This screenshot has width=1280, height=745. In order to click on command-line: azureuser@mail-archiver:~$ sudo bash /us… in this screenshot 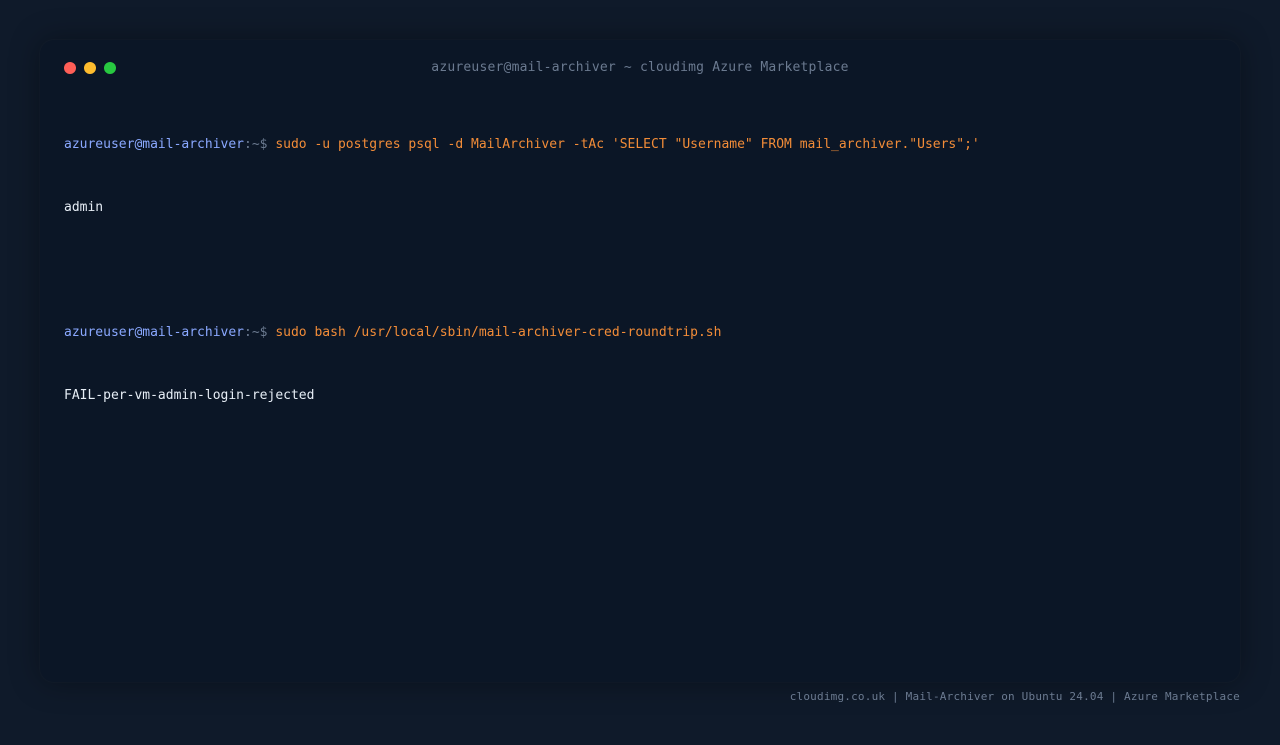, I will do `click(640, 332)`.